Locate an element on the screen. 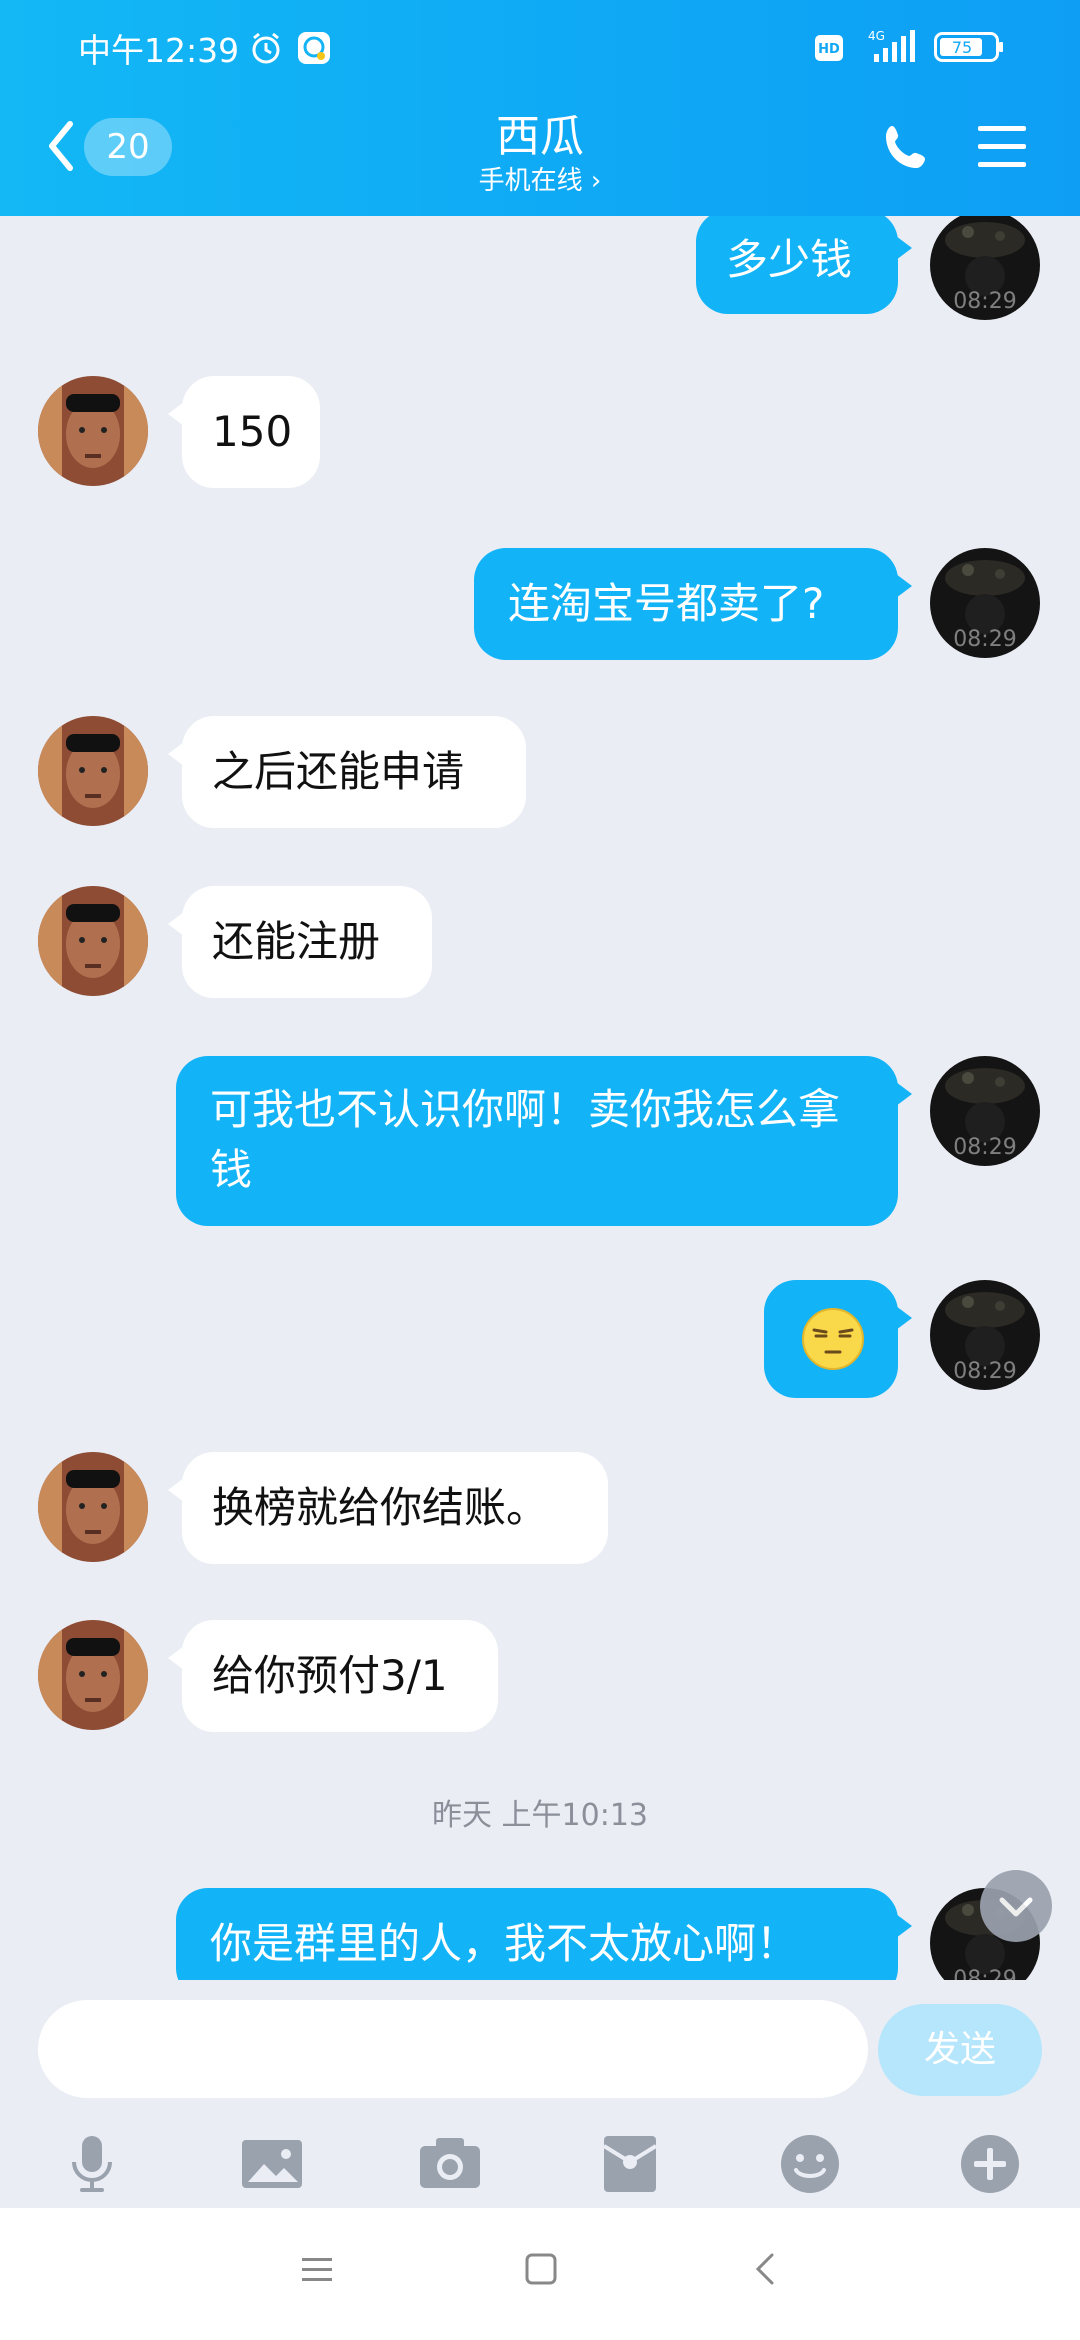 The height and width of the screenshot is (2340, 1080). home-icon is located at coordinates (541, 2271).